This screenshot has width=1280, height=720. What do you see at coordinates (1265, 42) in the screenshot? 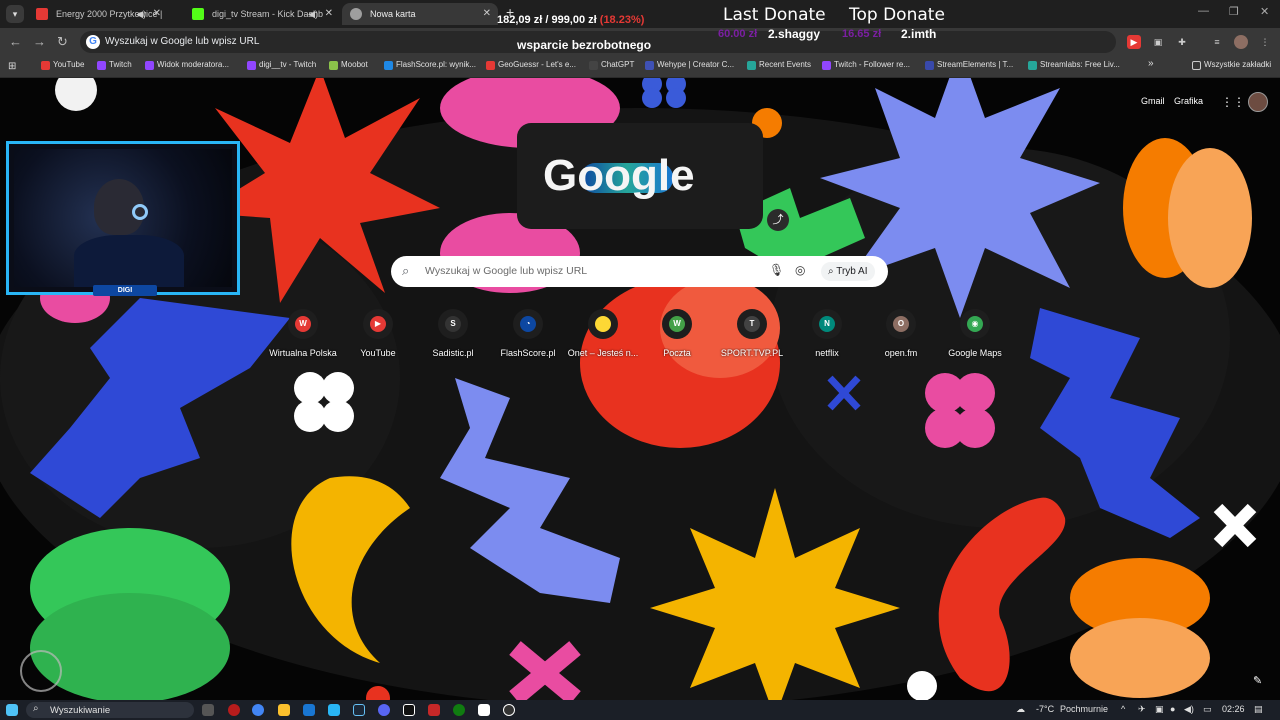
I see `menu-kebab-icon: ⋮` at bounding box center [1265, 42].